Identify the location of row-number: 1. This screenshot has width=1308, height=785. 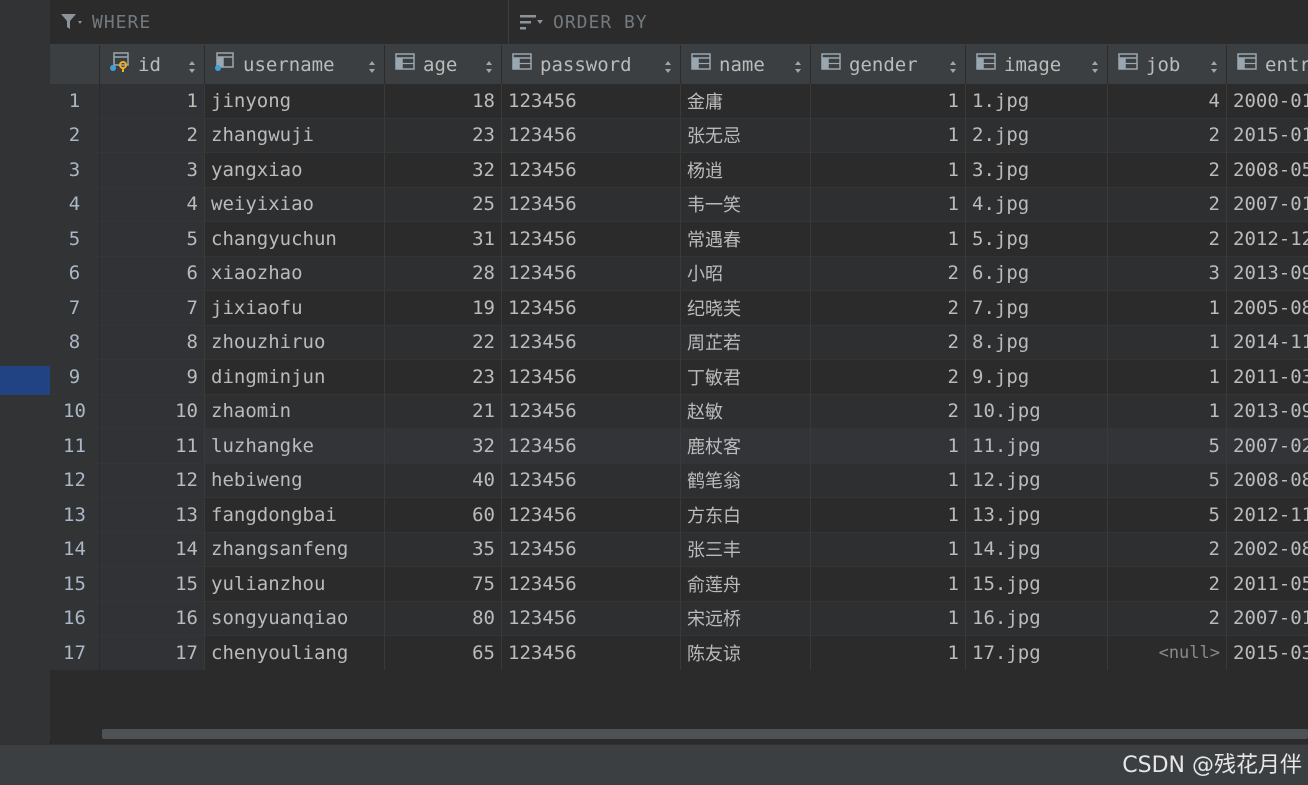
(75, 101).